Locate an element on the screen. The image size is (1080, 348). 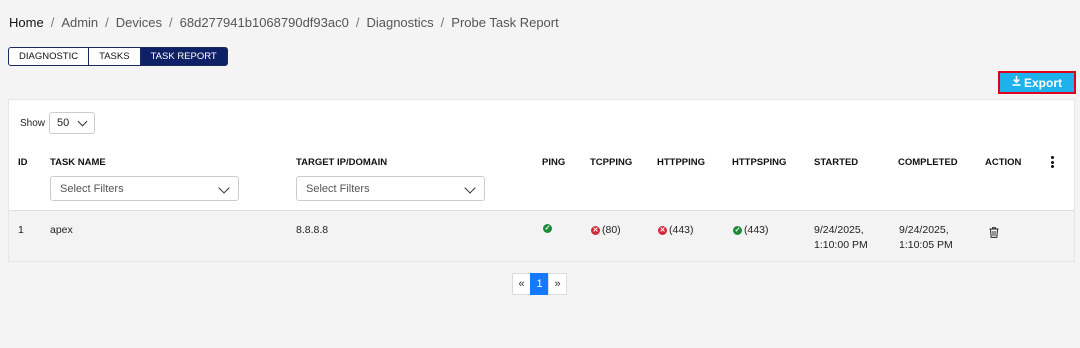
cell-ping: ✓ is located at coordinates (548, 228).